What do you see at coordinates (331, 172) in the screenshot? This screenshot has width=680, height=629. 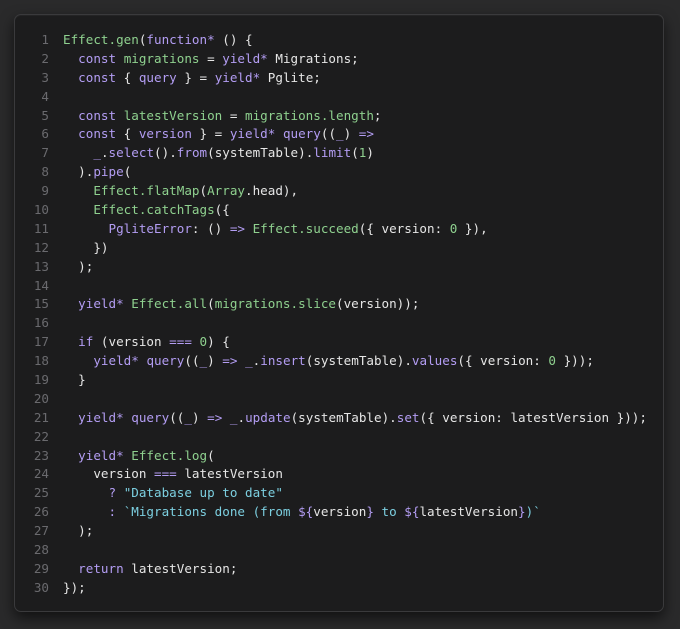 I see `code-line: 8 ).pipe(` at bounding box center [331, 172].